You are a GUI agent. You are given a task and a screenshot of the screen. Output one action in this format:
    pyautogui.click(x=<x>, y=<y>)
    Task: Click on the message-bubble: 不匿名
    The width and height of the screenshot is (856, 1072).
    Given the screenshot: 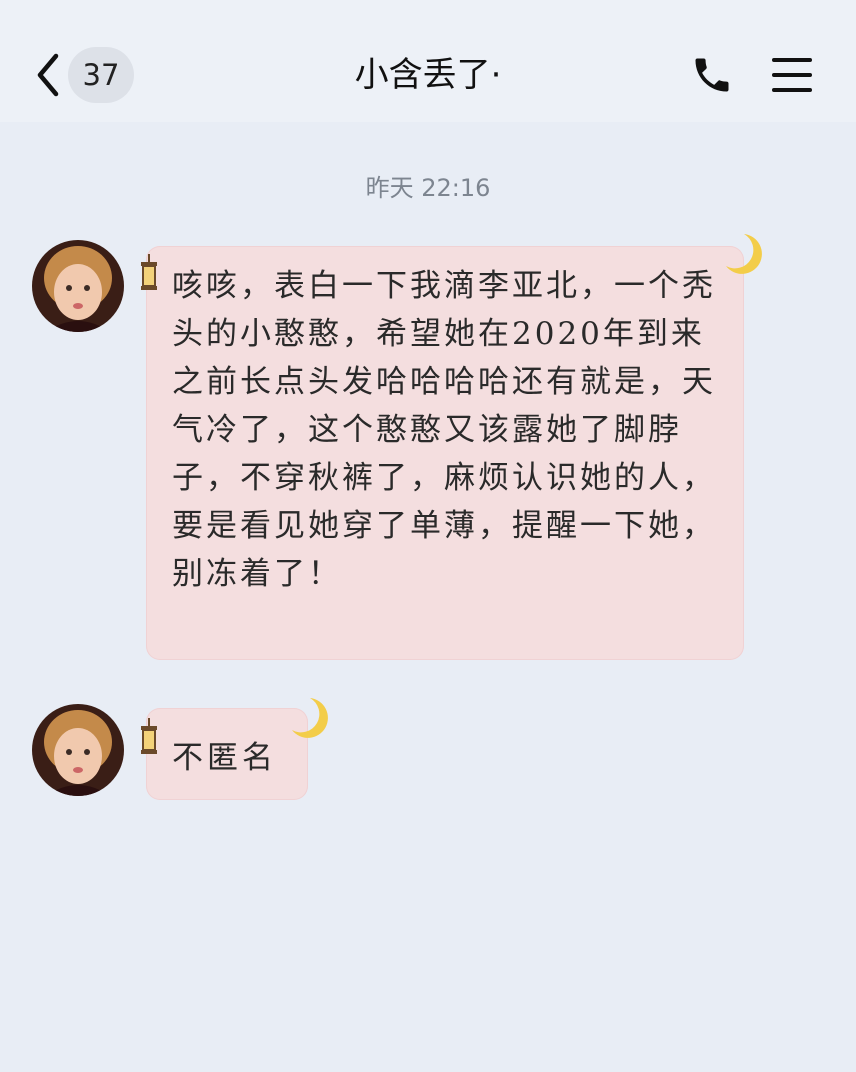 What is the action you would take?
    pyautogui.click(x=227, y=754)
    